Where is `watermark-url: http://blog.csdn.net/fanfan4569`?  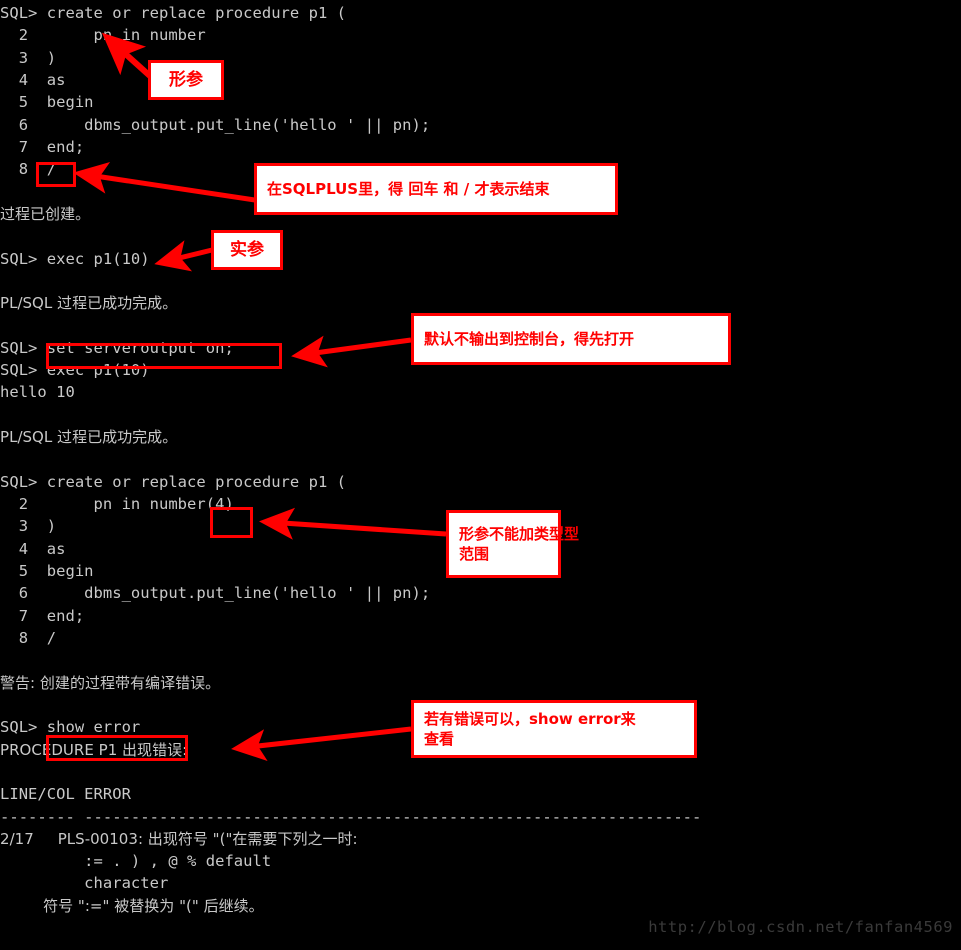 watermark-url: http://blog.csdn.net/fanfan4569 is located at coordinates (800, 927).